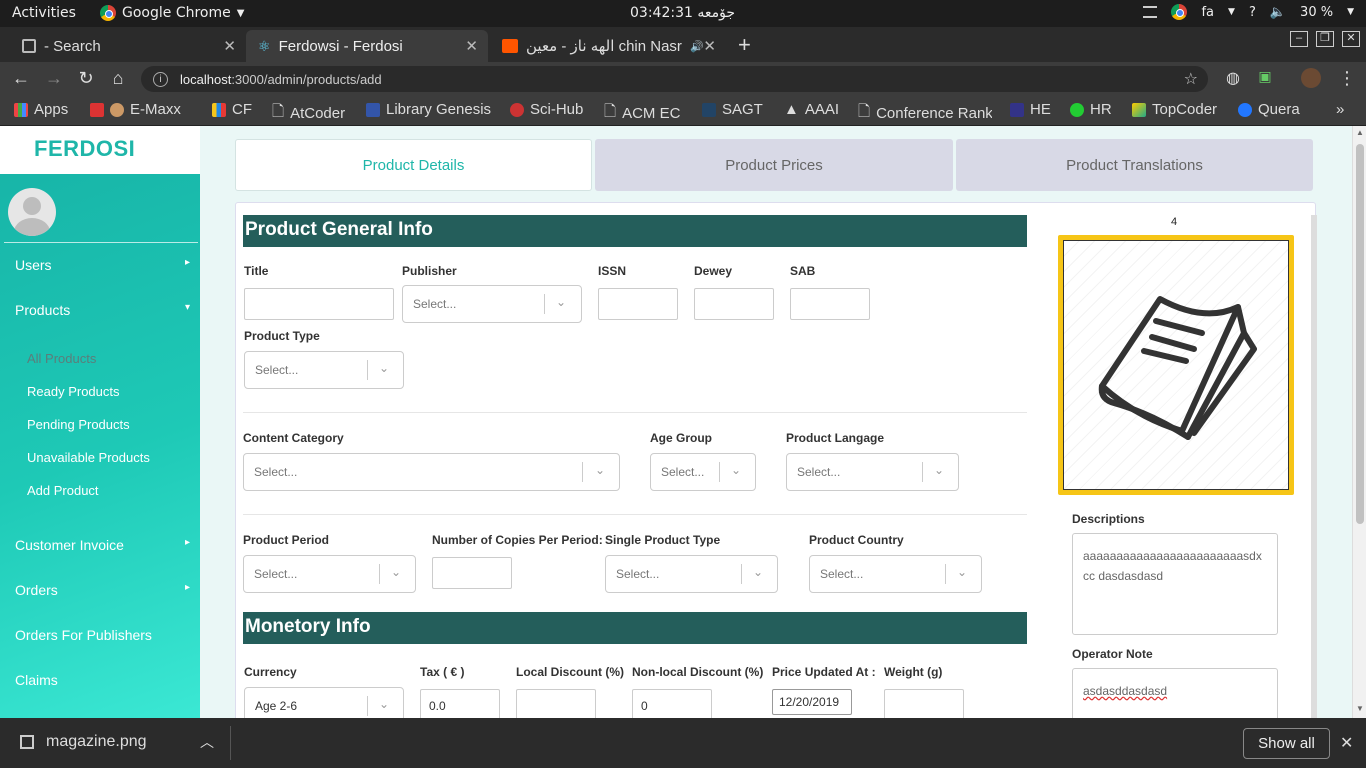  Describe the element at coordinates (1340, 109) in the screenshot. I see `more-bookmarks-icon: »` at that location.